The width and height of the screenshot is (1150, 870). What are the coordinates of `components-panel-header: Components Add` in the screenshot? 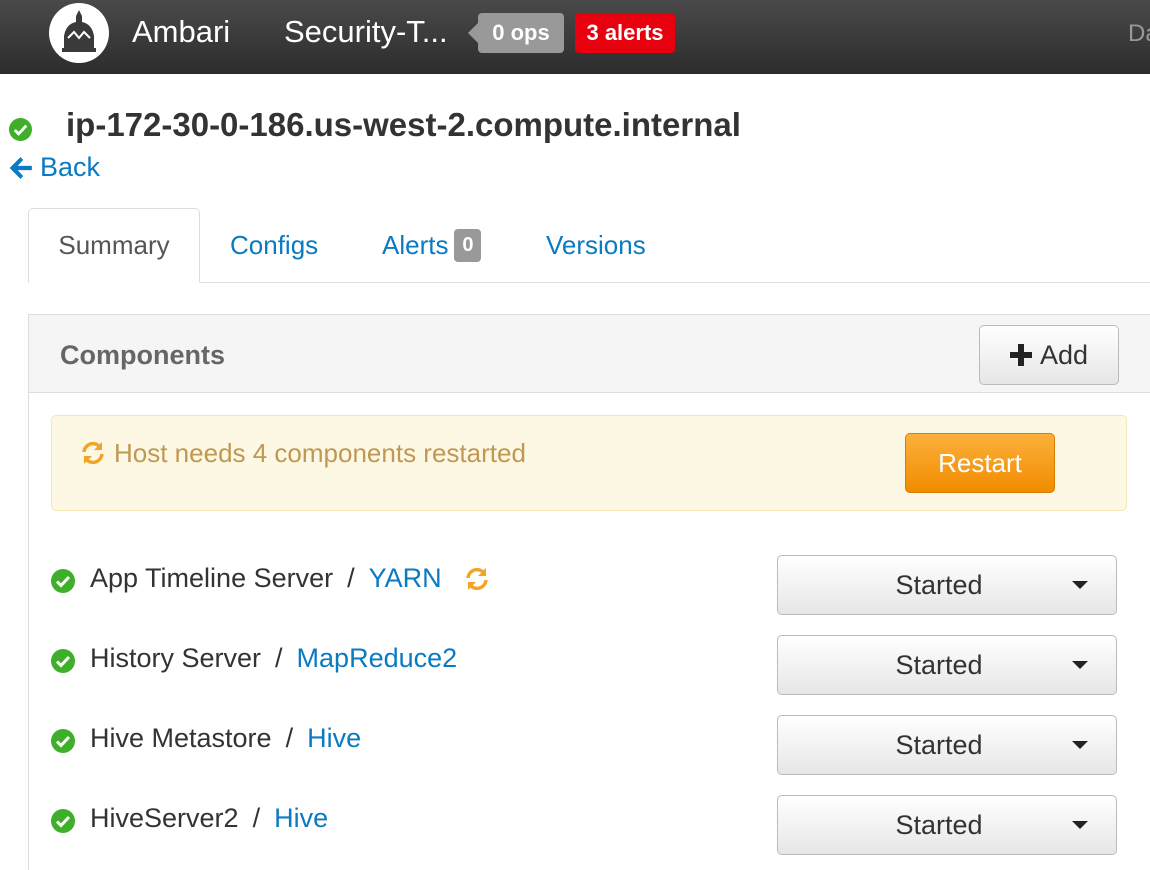 It's located at (589, 354).